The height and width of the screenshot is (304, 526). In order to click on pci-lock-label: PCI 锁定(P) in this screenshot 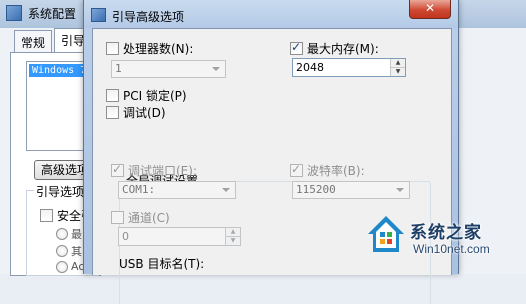, I will do `click(155, 96)`.